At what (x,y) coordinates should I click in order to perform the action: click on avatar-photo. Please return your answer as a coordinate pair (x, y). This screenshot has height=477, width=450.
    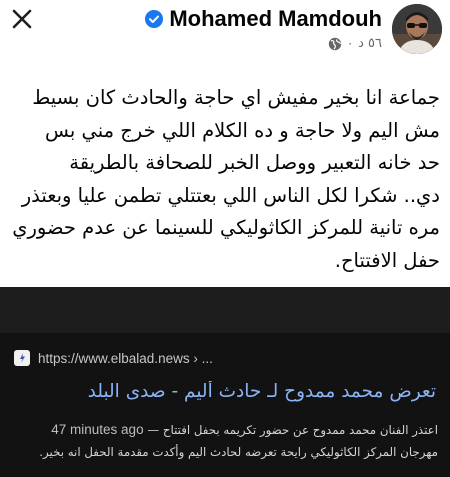
    Looking at the image, I should click on (417, 29).